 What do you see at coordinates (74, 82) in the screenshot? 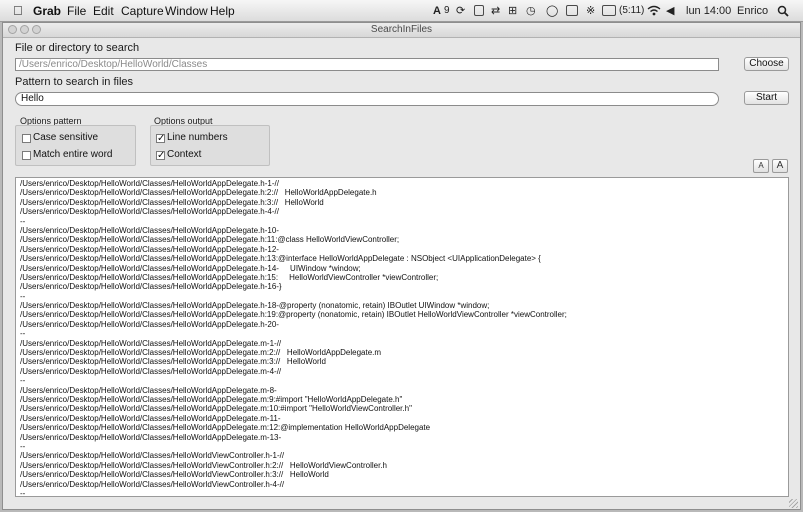
I see `pattern-label: Pattern to search in files` at bounding box center [74, 82].